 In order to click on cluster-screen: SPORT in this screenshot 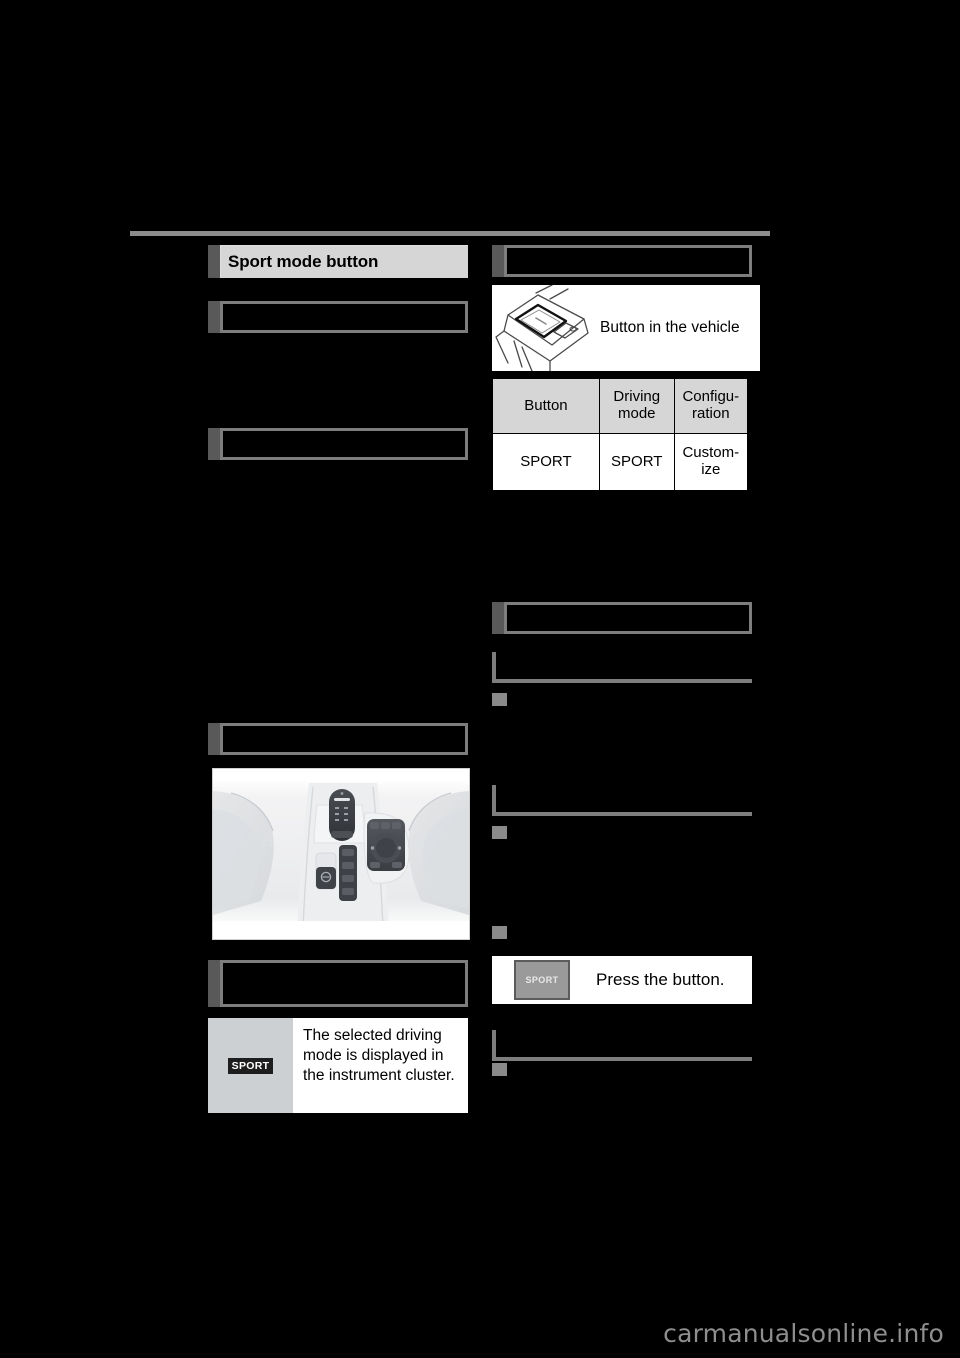, I will do `click(250, 1065)`.